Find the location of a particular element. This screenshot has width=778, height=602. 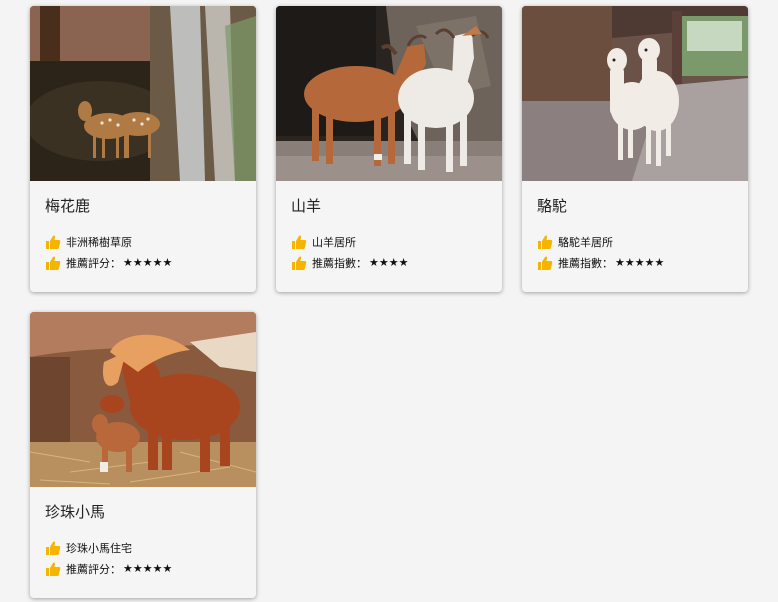

card-title: 梅花鹿 is located at coordinates (68, 206).